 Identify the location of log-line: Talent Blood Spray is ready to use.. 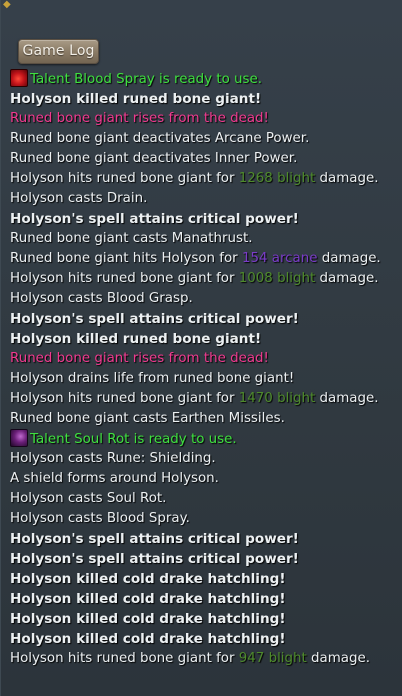
(205, 79).